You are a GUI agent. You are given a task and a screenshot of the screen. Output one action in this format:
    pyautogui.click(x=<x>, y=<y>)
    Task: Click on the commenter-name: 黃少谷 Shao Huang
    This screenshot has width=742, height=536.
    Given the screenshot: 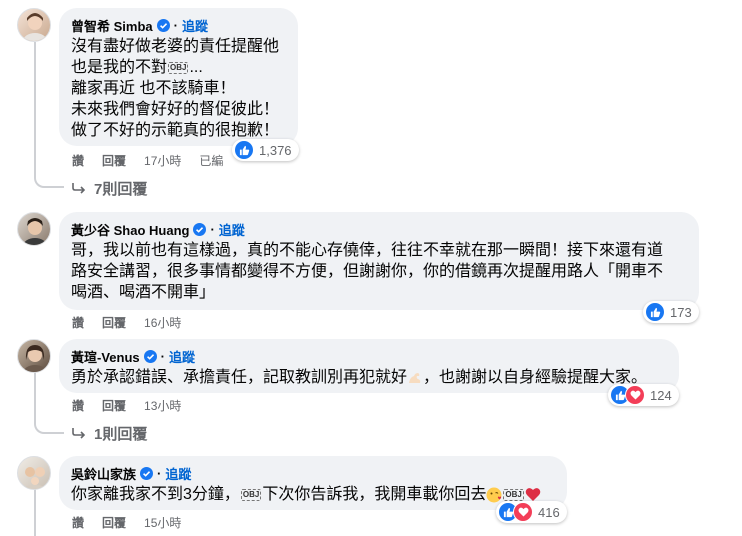 What is the action you would take?
    pyautogui.click(x=130, y=229)
    